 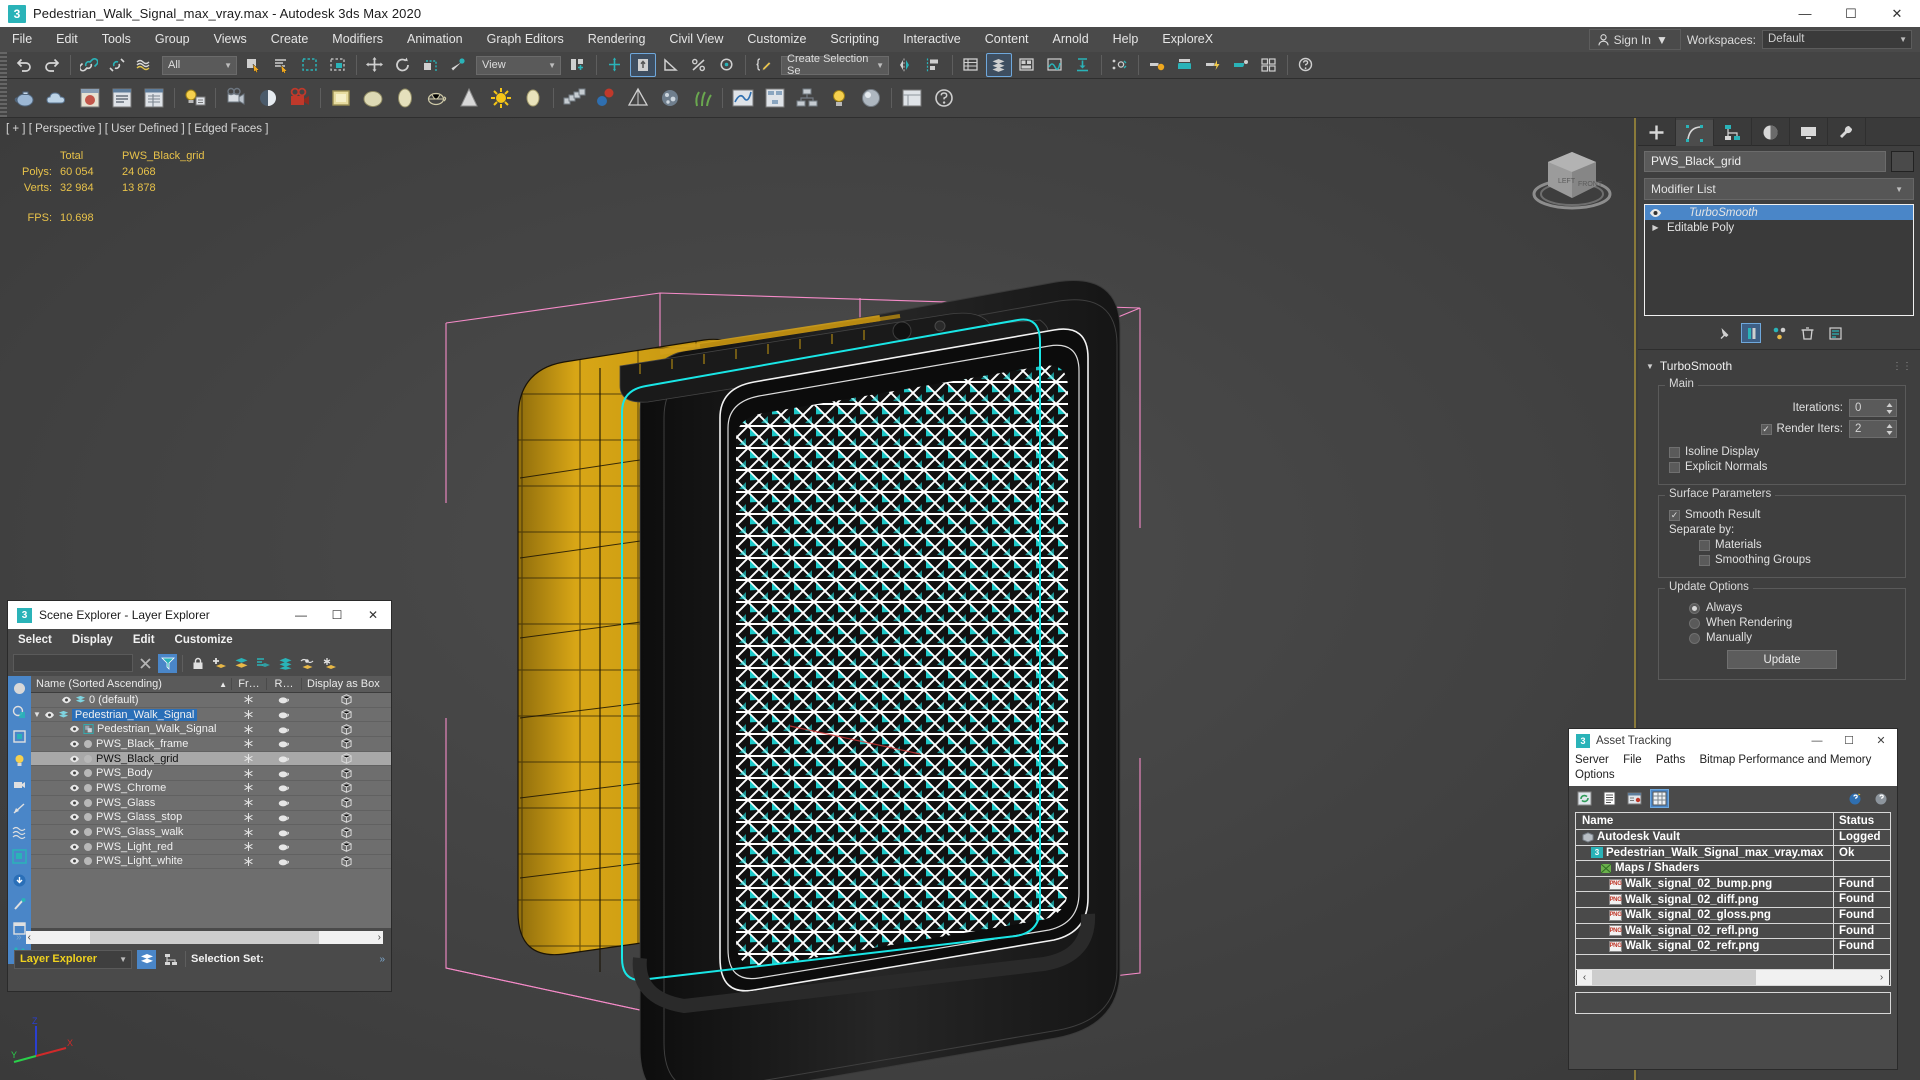 I want to click on collapse-icon, so click(x=1083, y=65).